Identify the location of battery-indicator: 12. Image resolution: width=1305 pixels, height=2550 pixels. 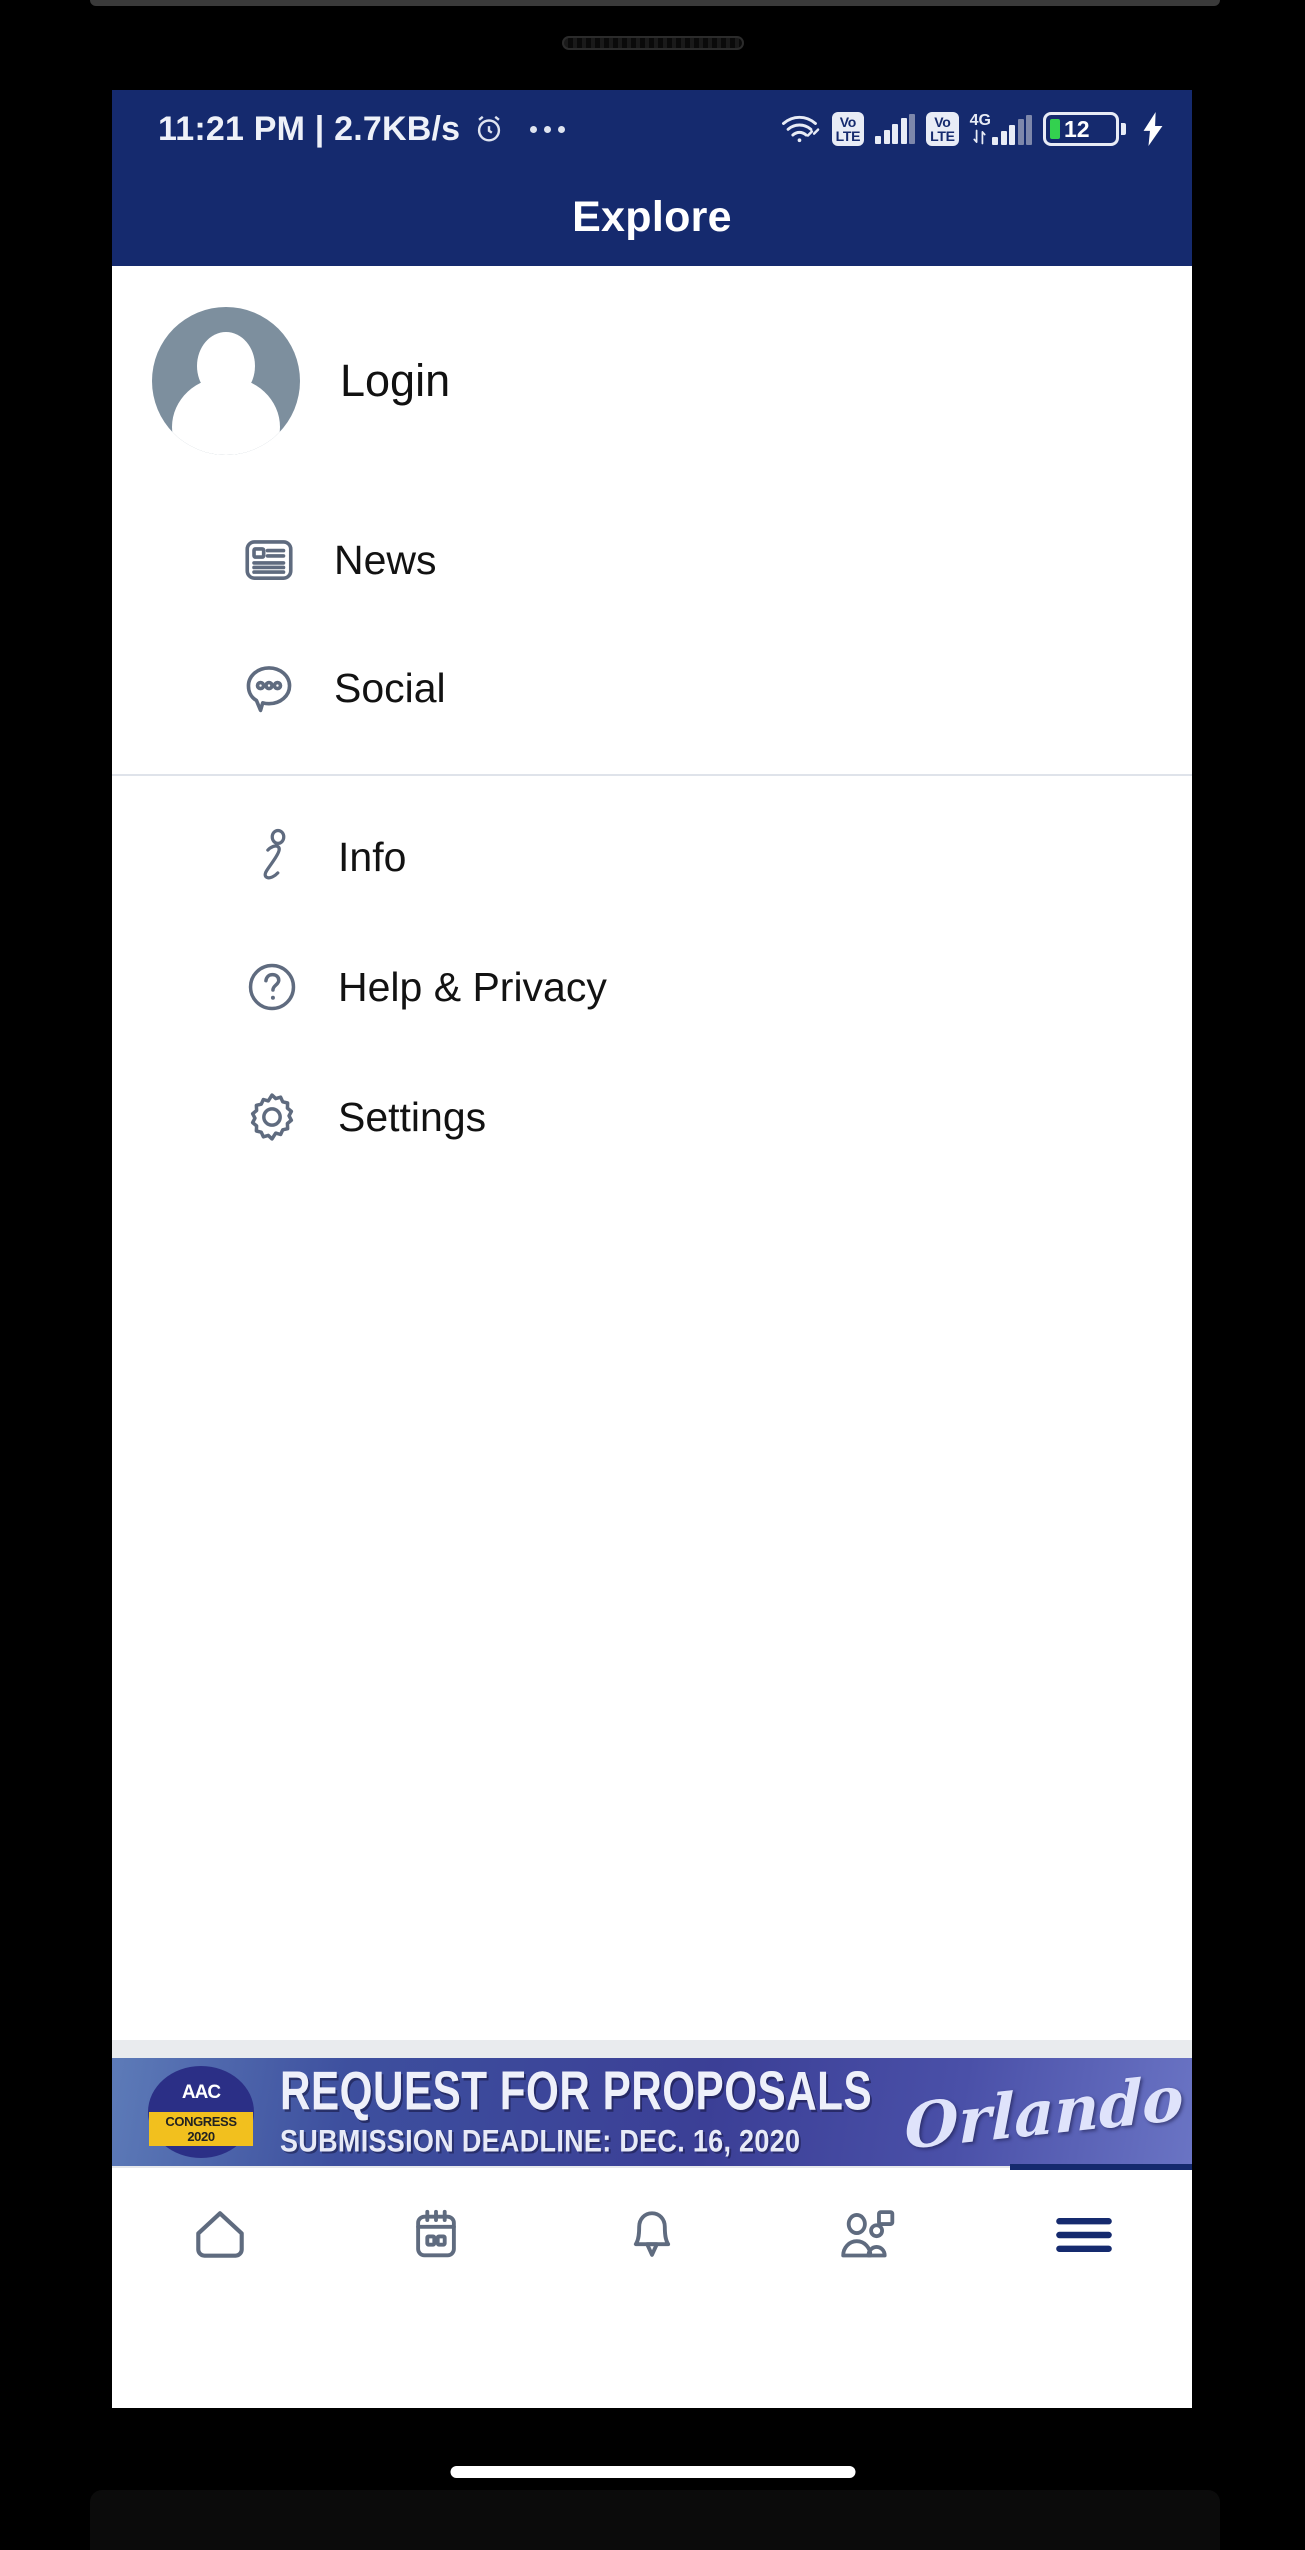
(1084, 129).